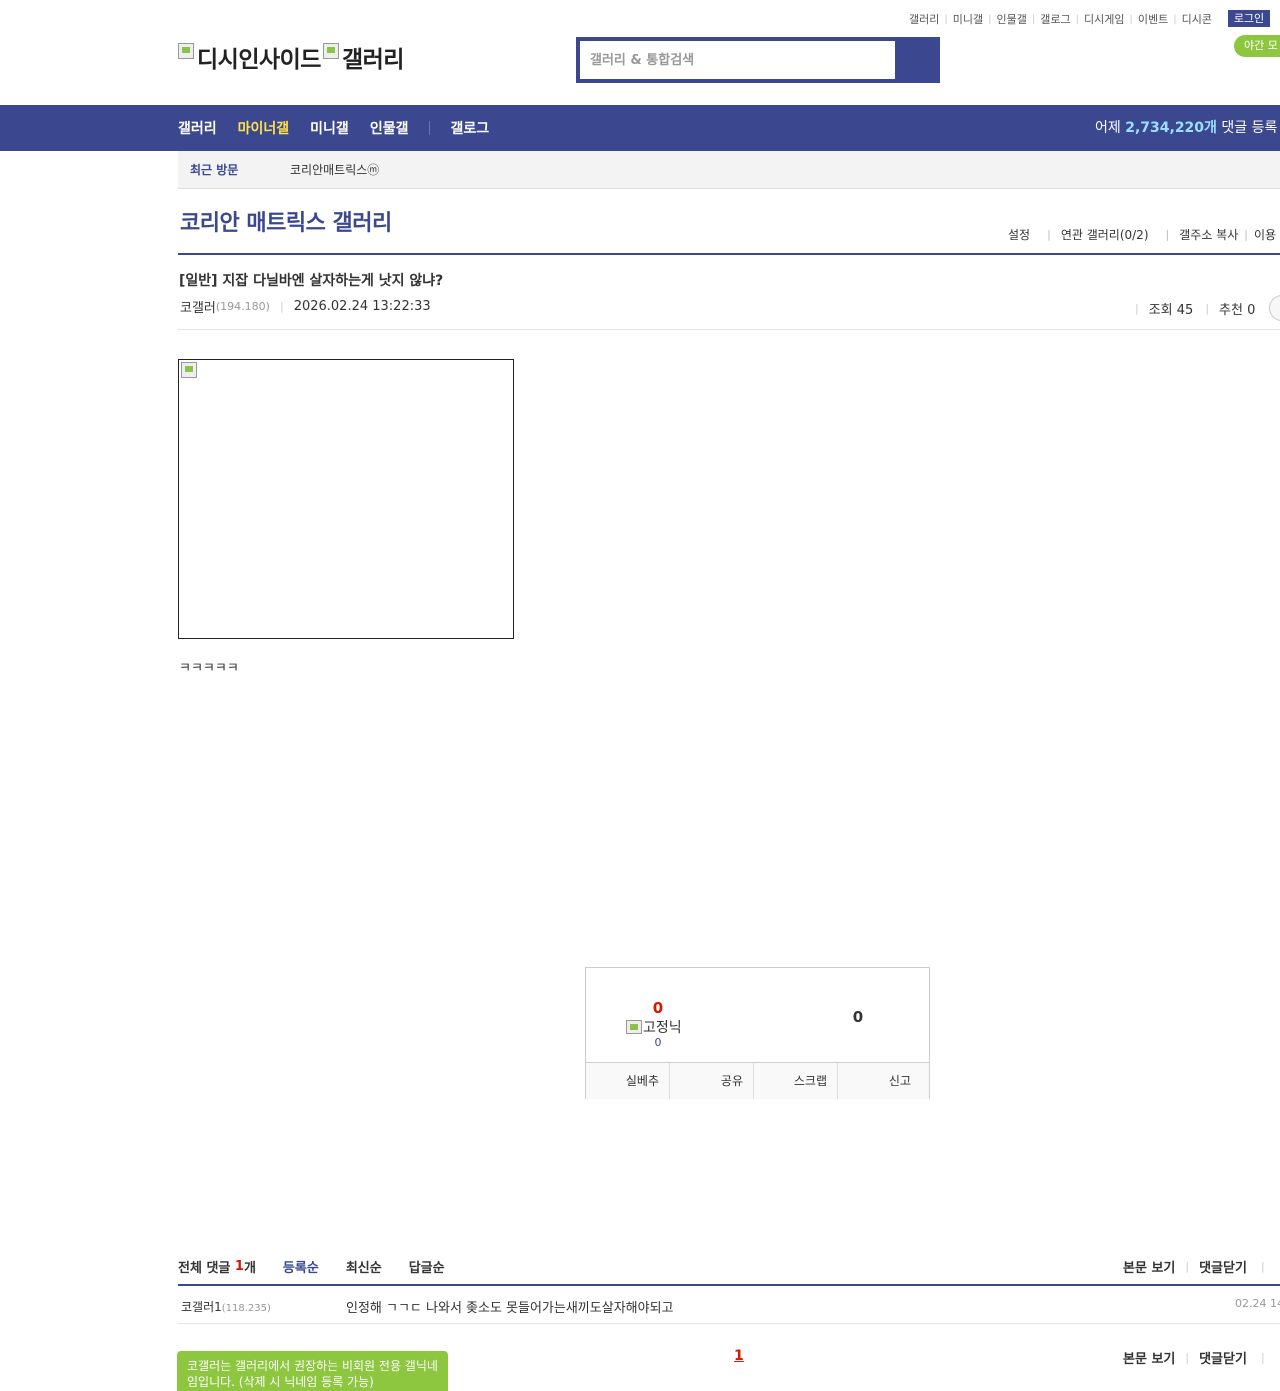  I want to click on recent-visit-title: 최근 방문, so click(214, 170).